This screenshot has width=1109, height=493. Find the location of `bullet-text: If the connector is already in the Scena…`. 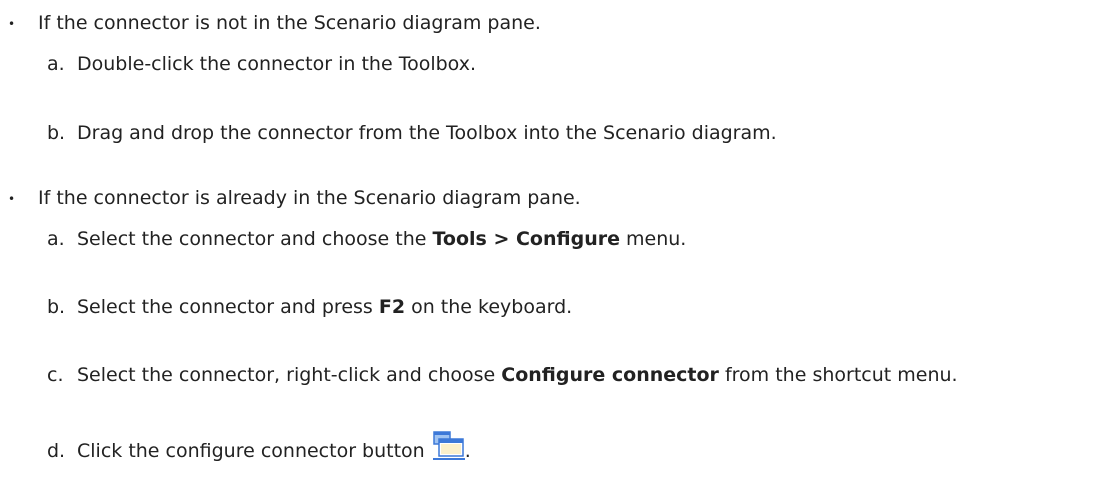

bullet-text: If the connector is already in the Scena… is located at coordinates (309, 198).